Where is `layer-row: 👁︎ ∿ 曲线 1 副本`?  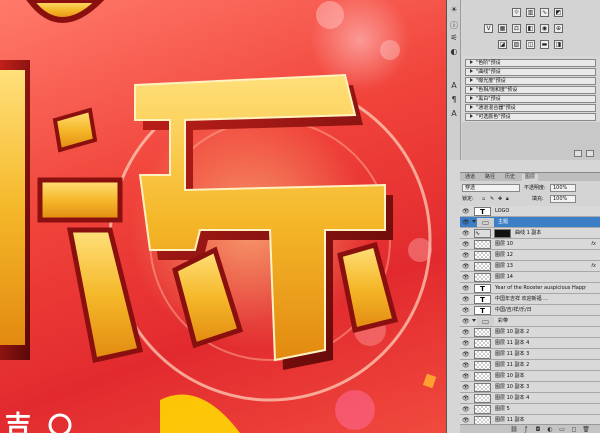
layer-row: 👁︎ ∿ 曲线 1 副本 is located at coordinates (530, 233).